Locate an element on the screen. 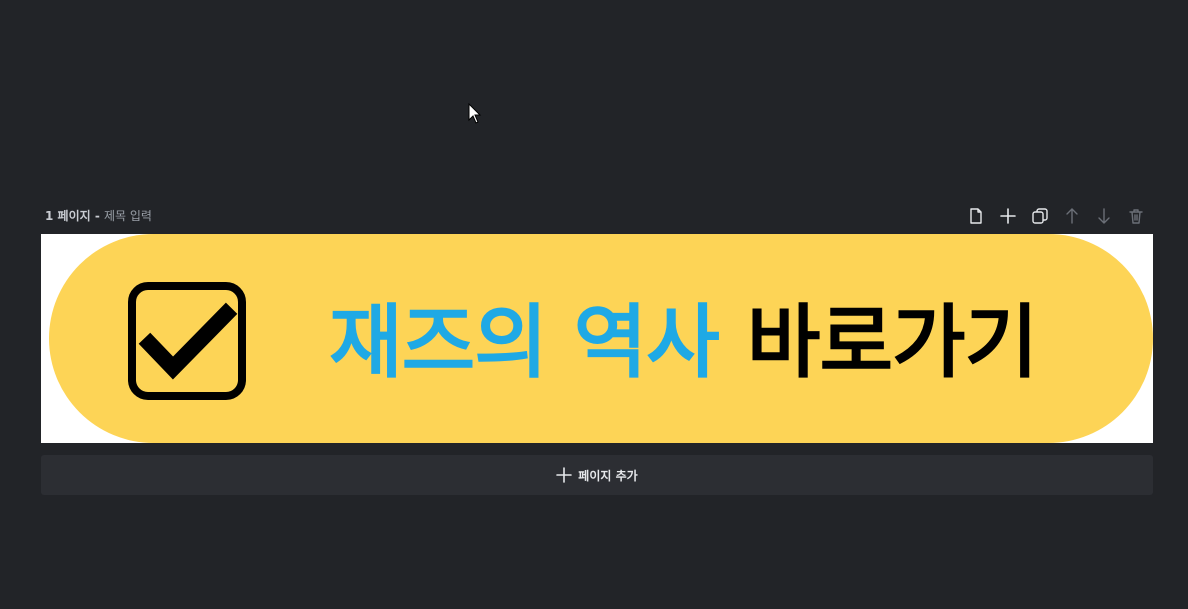  arrow-up-icon is located at coordinates (1072, 216).